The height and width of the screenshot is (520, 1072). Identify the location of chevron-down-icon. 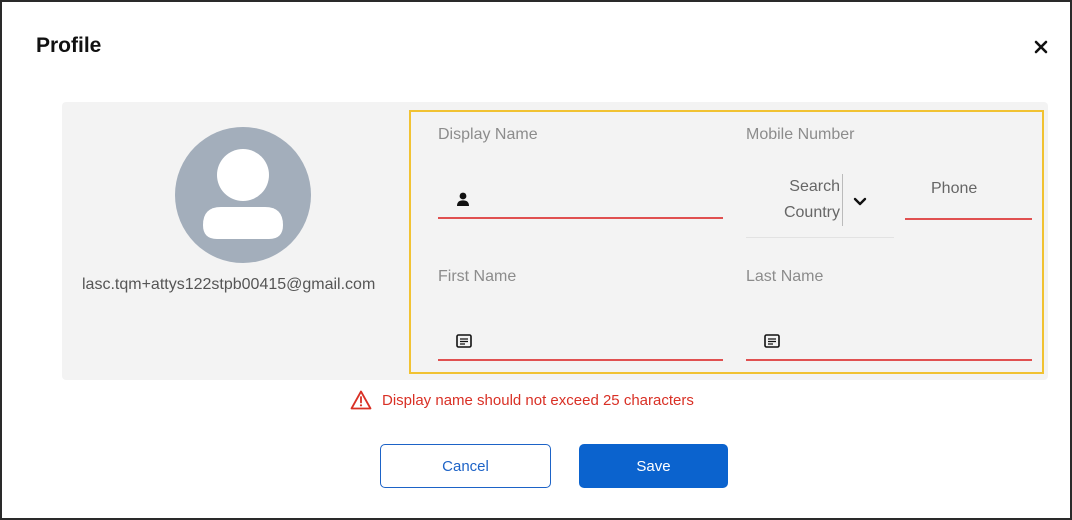
(860, 202).